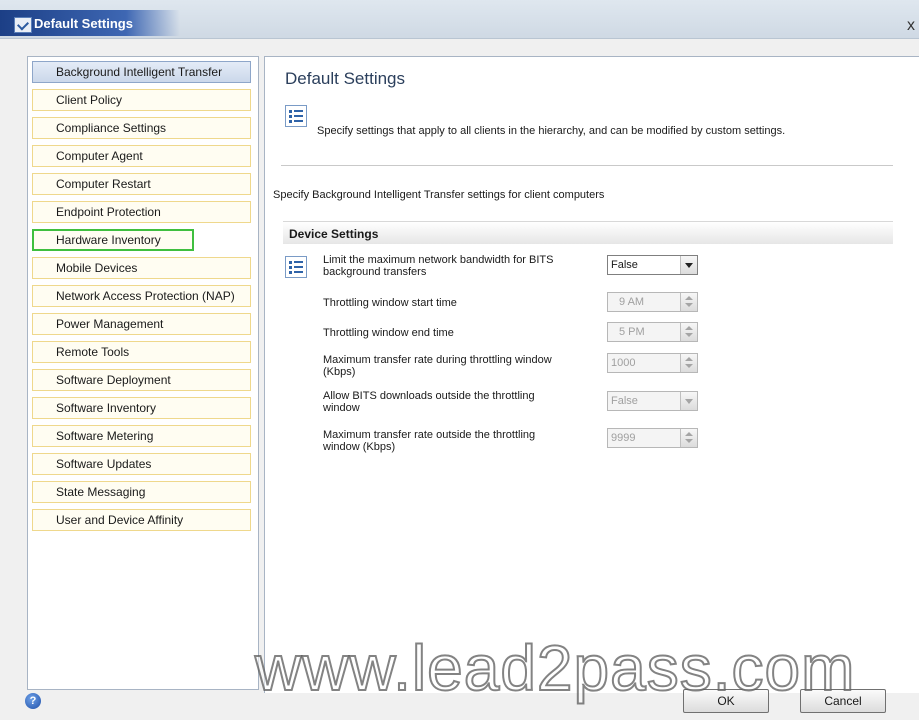 Image resolution: width=919 pixels, height=720 pixels. I want to click on window-end-stepper: 5 PM, so click(652, 332).